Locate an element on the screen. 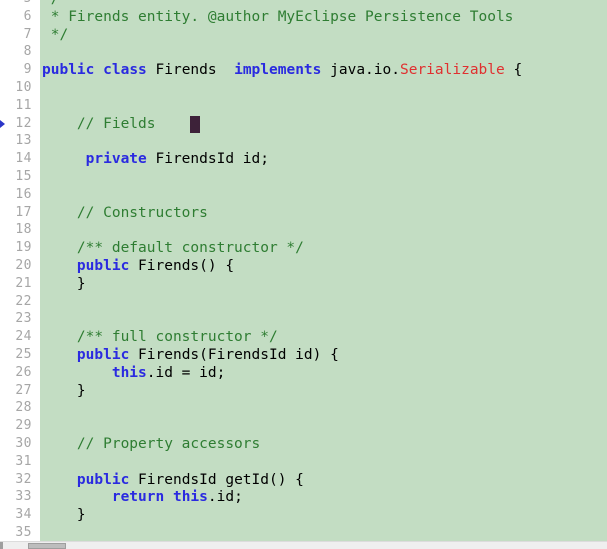 The image size is (607, 549). code-token-pln: Firends() { is located at coordinates (182, 266).